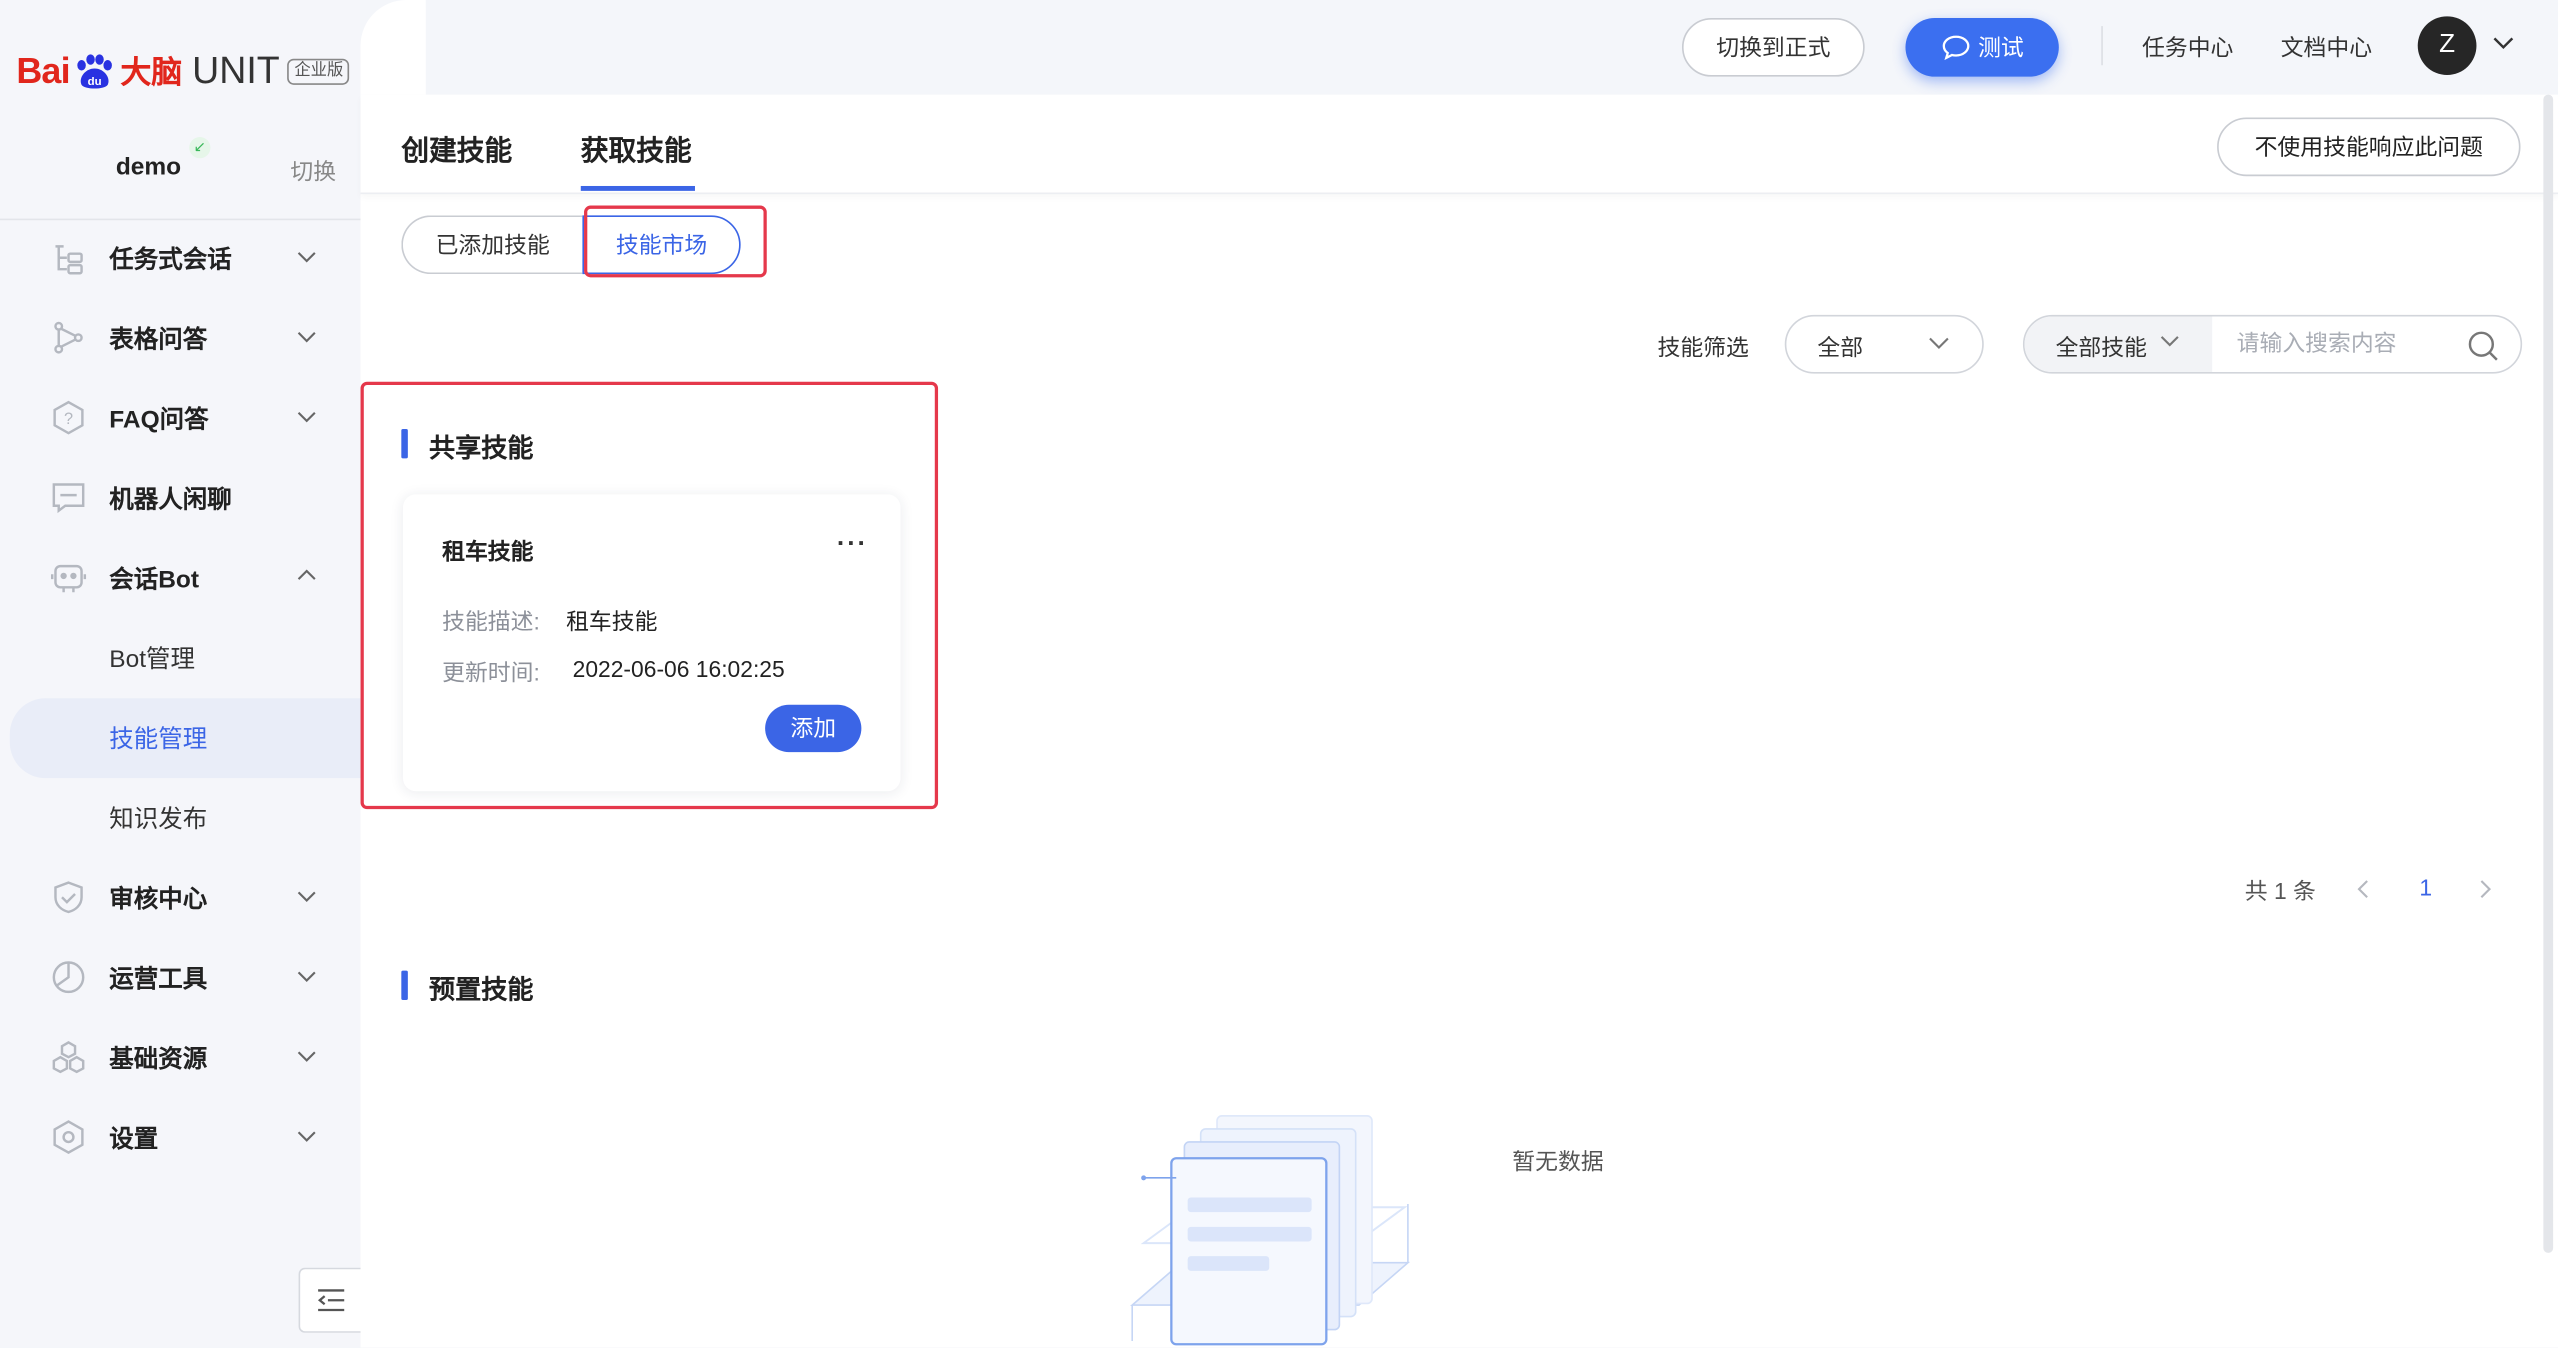 The height and width of the screenshot is (1348, 2558). What do you see at coordinates (159, 420) in the screenshot?
I see `sidebar-item-label: FAQ问答` at bounding box center [159, 420].